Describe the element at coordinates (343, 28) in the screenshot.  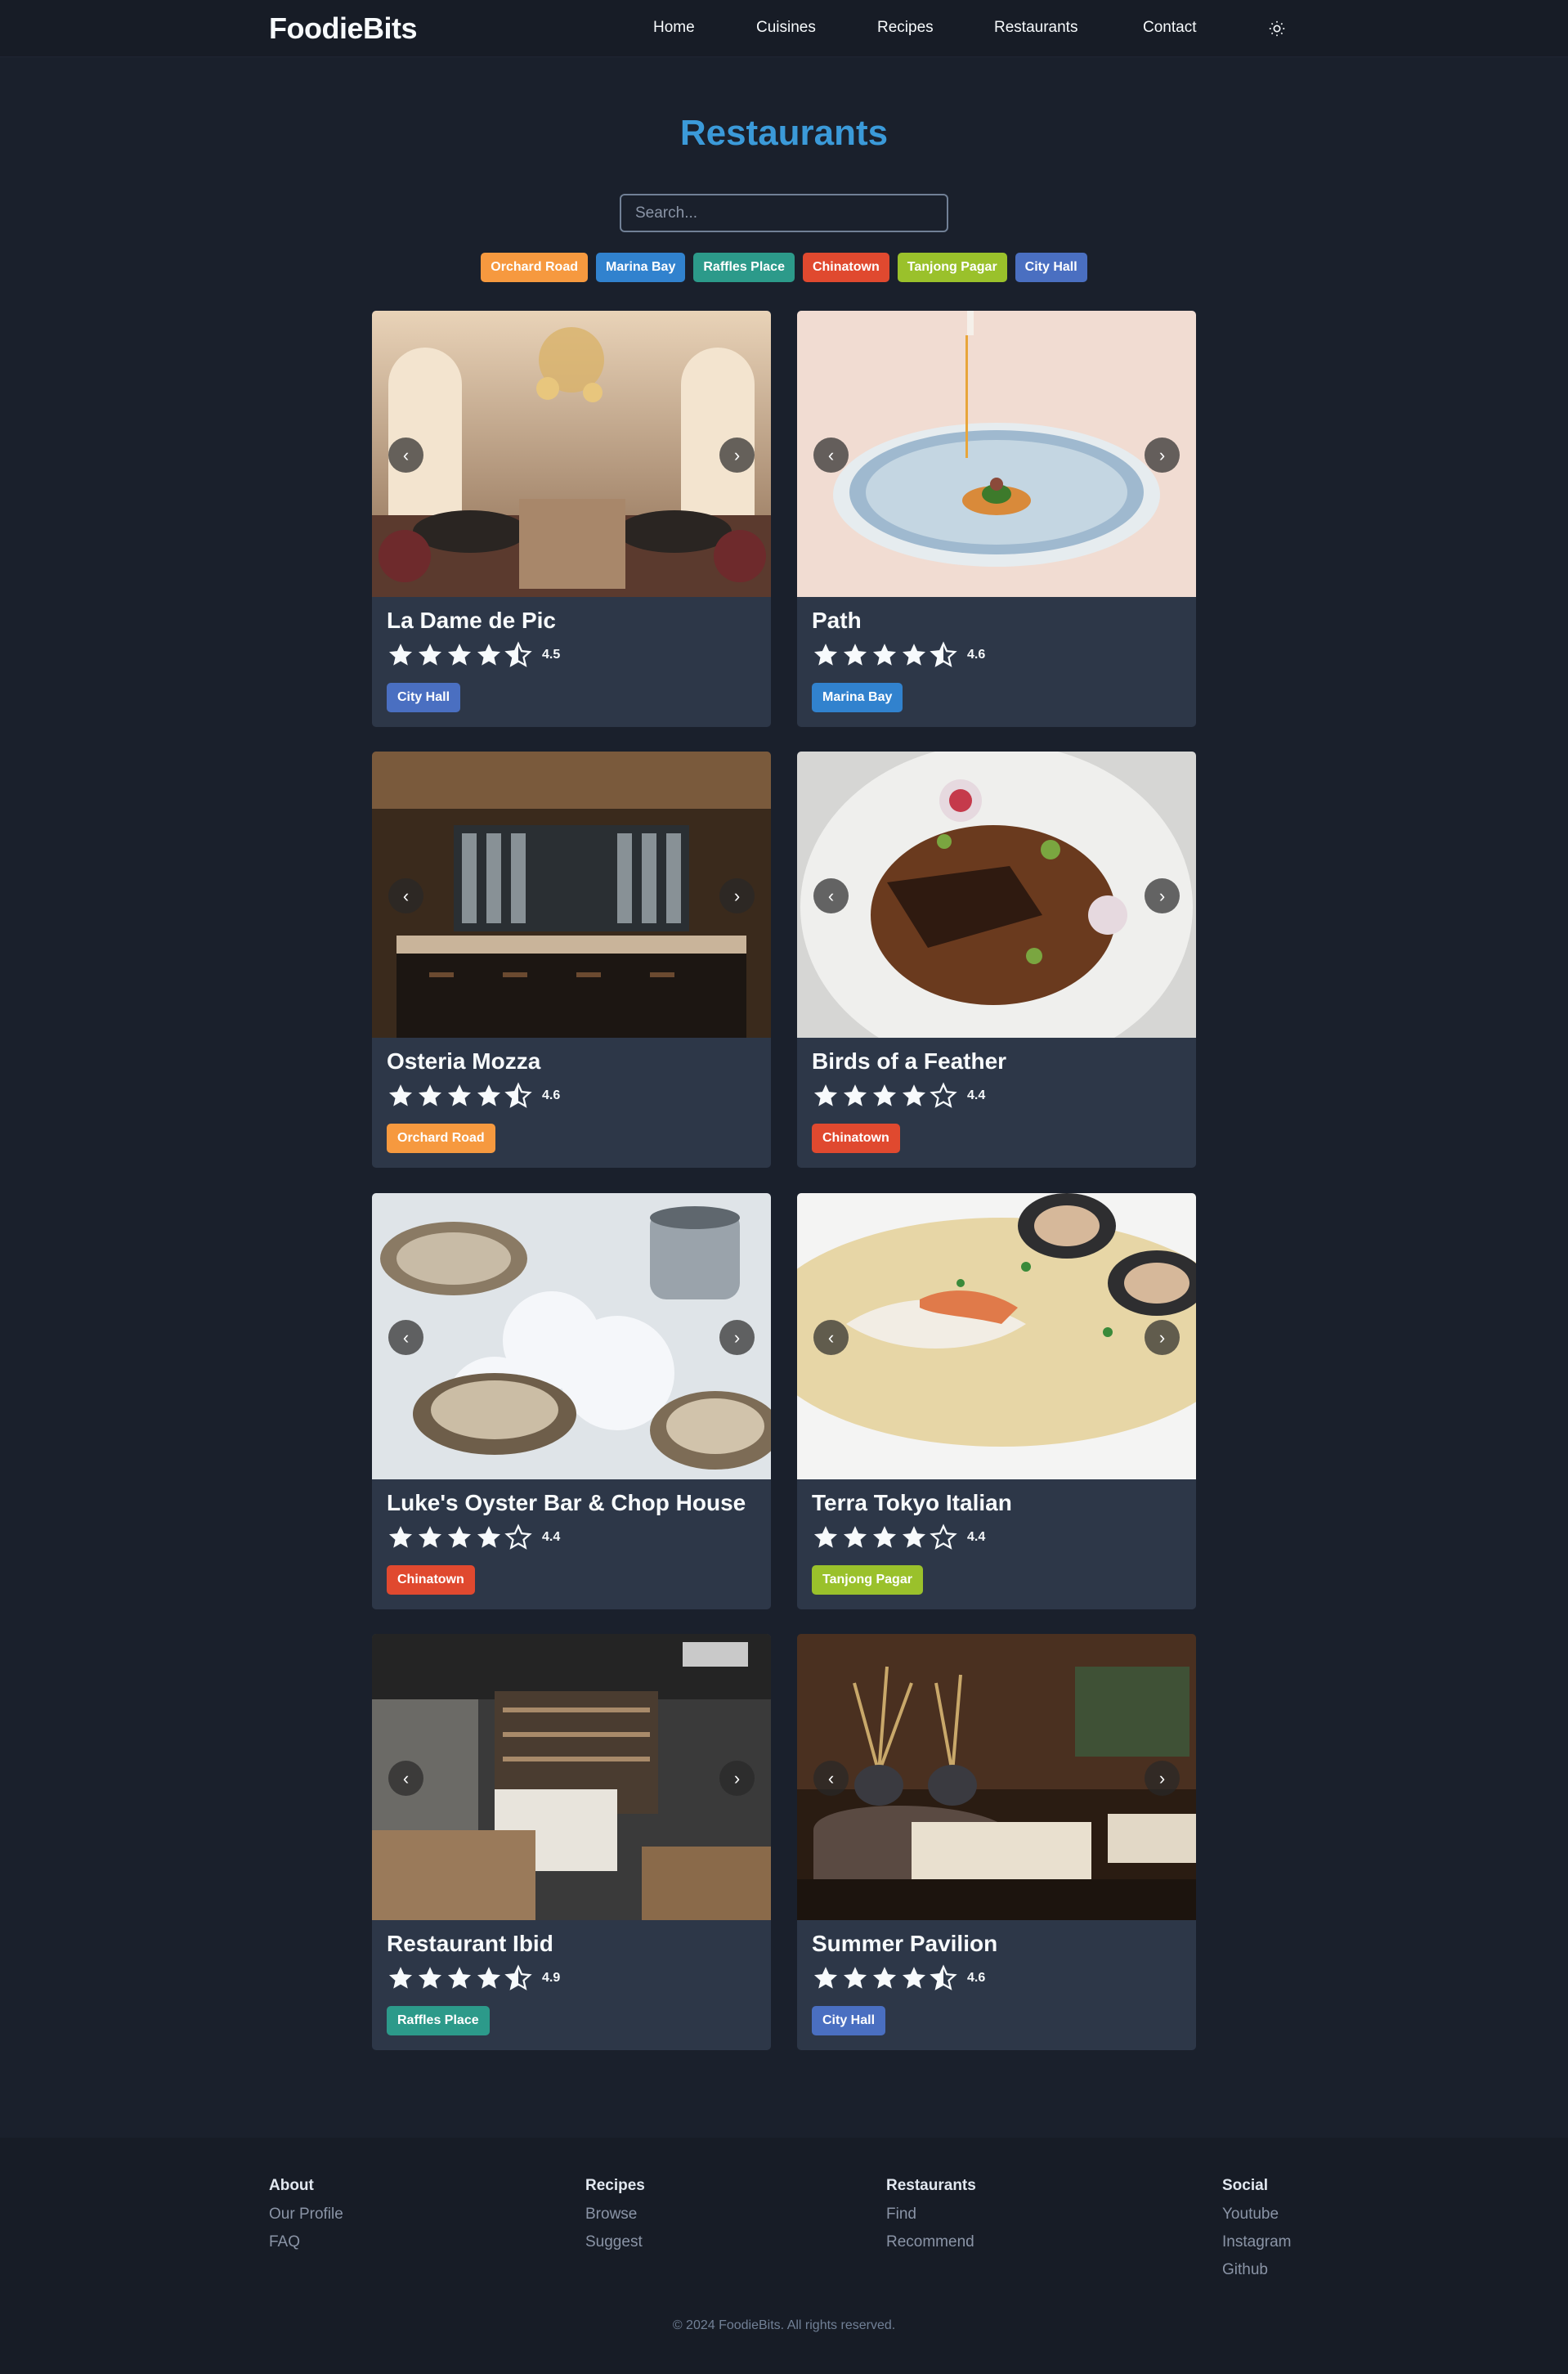
I see `brand-logo: FoodieBits` at that location.